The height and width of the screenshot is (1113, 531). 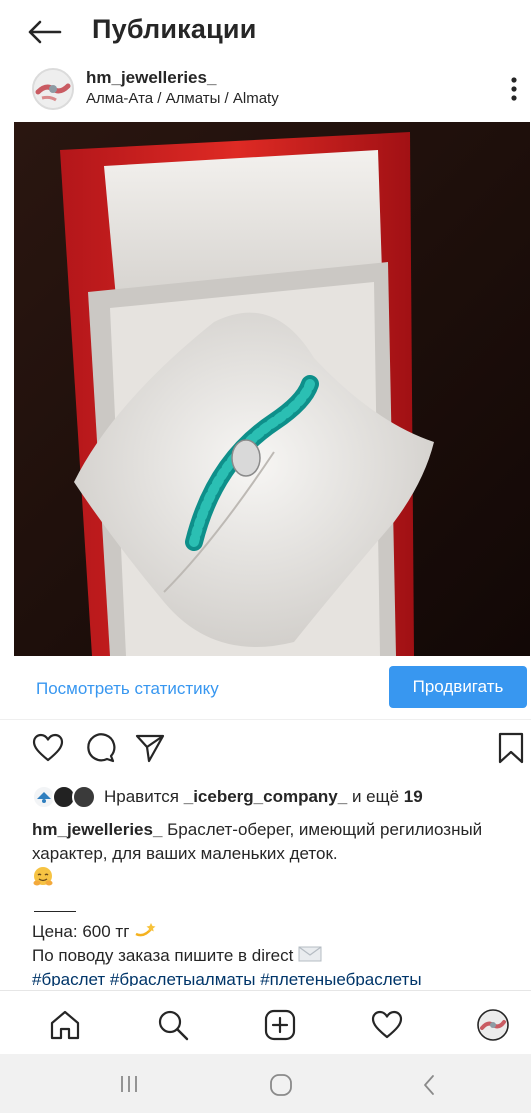 What do you see at coordinates (151, 78) in the screenshot?
I see `post-username: hm_jewelleries_` at bounding box center [151, 78].